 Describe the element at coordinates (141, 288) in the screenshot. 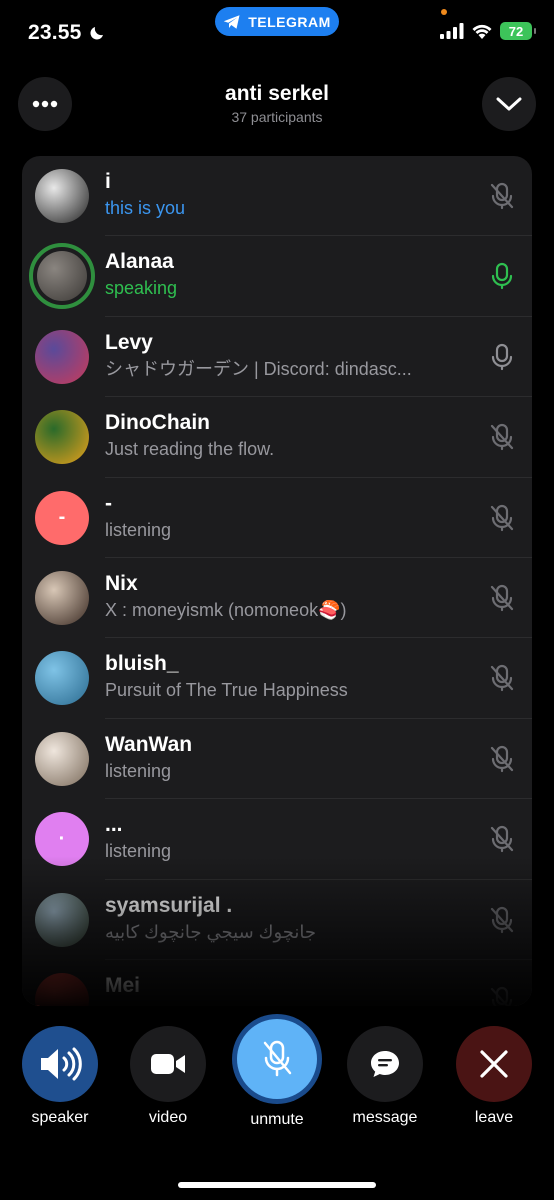

I see `participant-status: speaking` at that location.